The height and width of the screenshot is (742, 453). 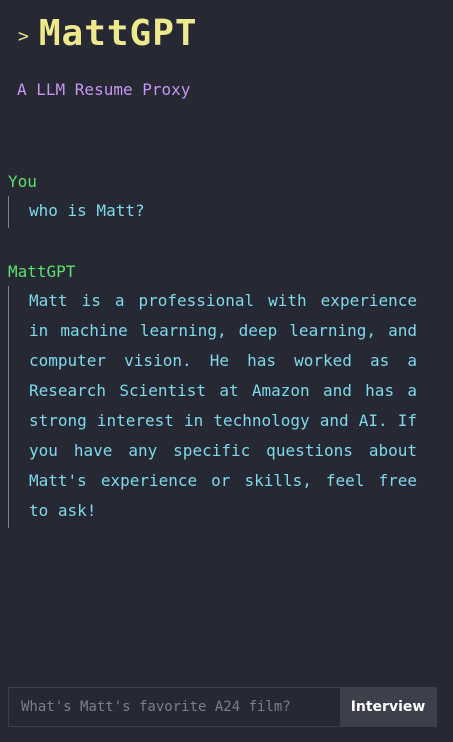 I want to click on message-text: who is Matt?, so click(x=87, y=210).